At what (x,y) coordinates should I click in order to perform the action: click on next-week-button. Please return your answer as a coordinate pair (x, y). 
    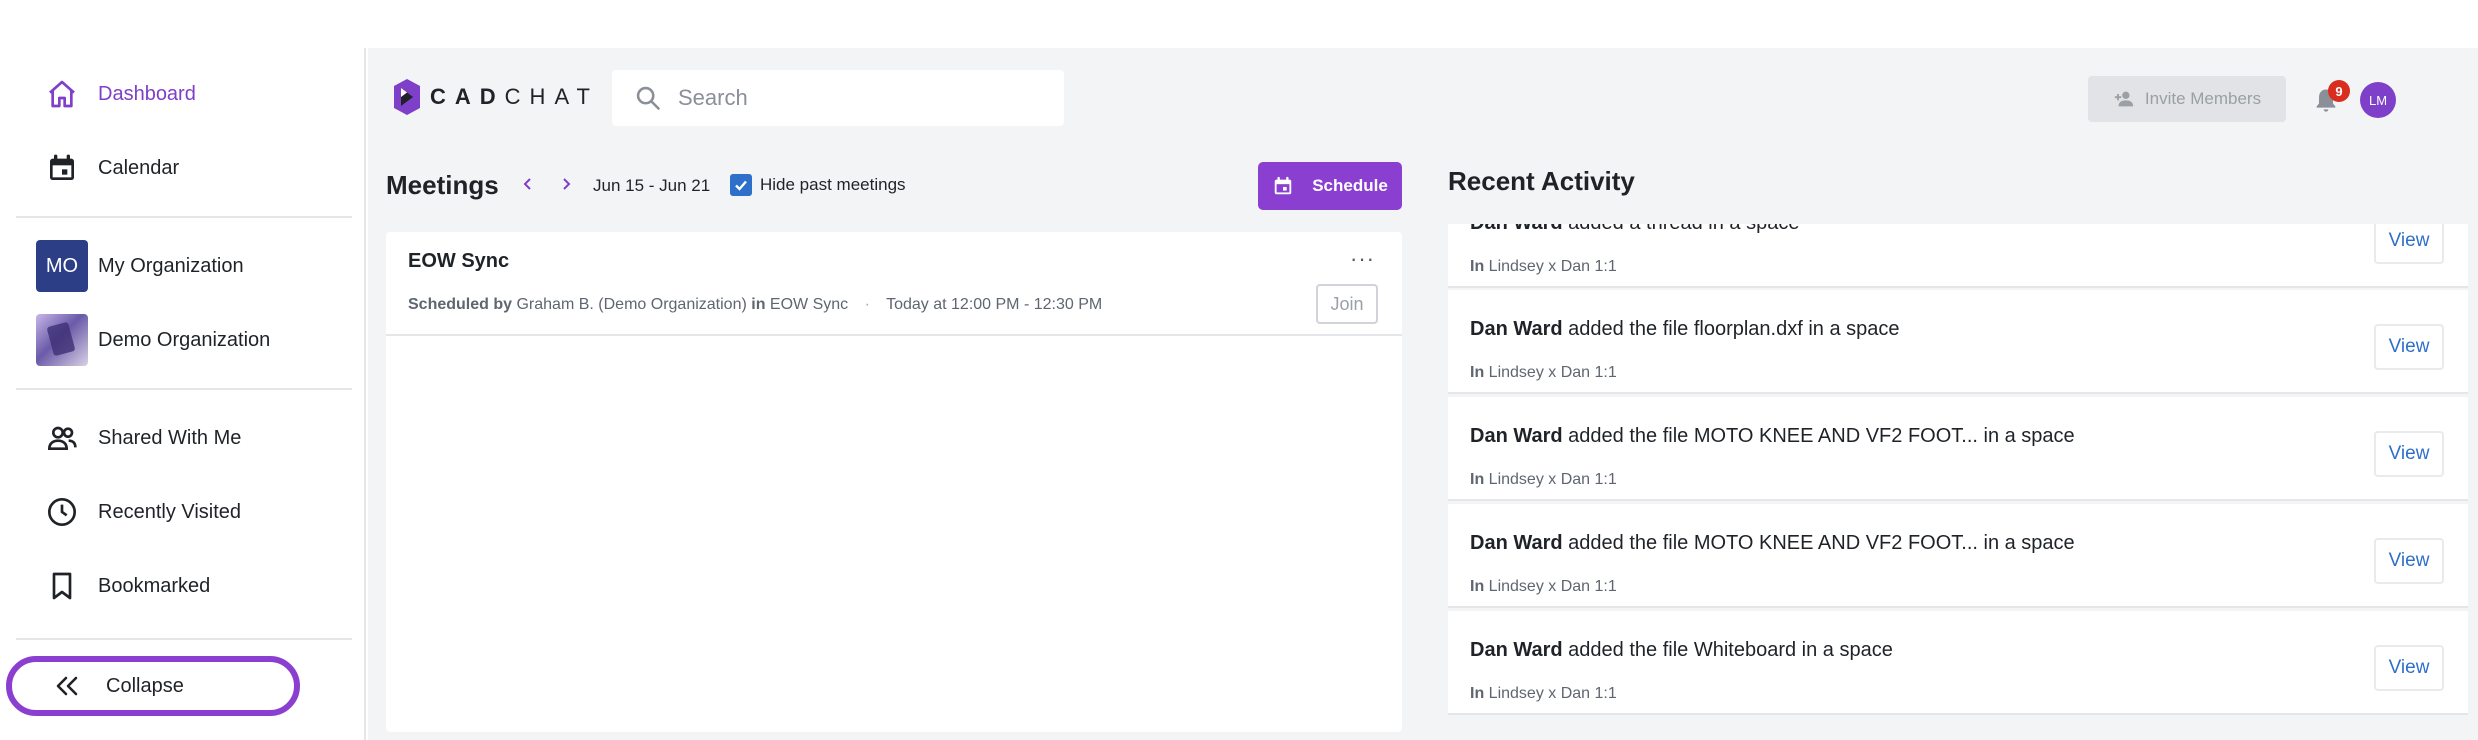
    Looking at the image, I should click on (566, 184).